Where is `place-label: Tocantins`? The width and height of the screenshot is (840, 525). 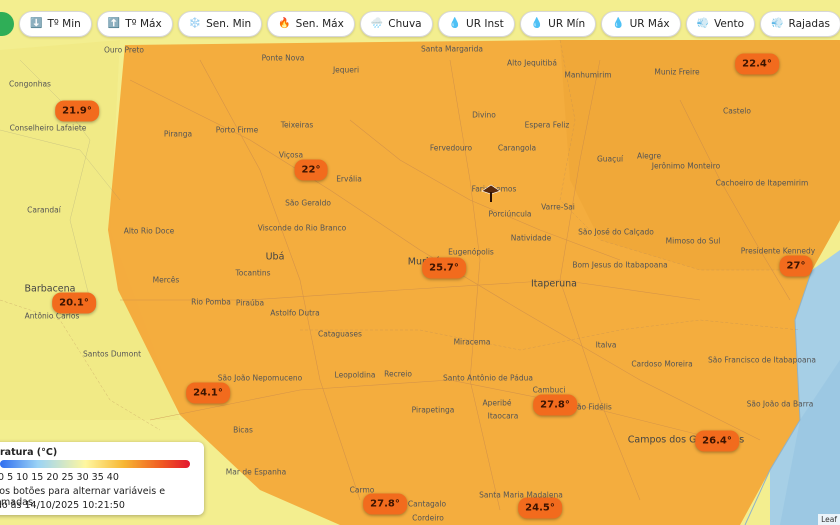 place-label: Tocantins is located at coordinates (253, 273).